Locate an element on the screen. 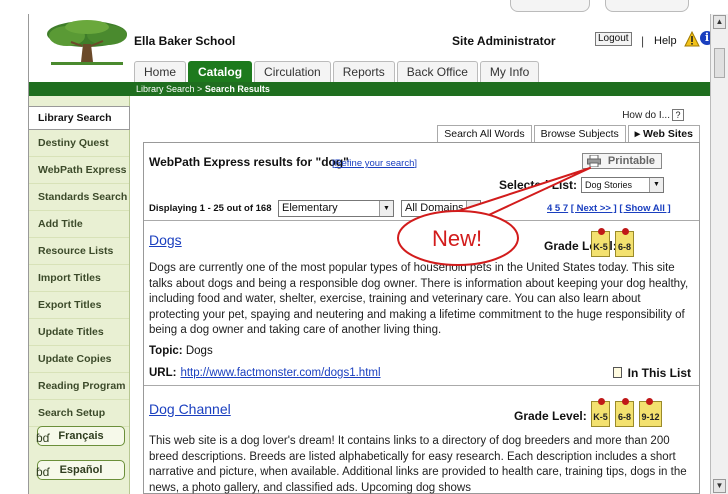 Image resolution: width=728 pixels, height=494 pixels. language-label: Español is located at coordinates (81, 470).